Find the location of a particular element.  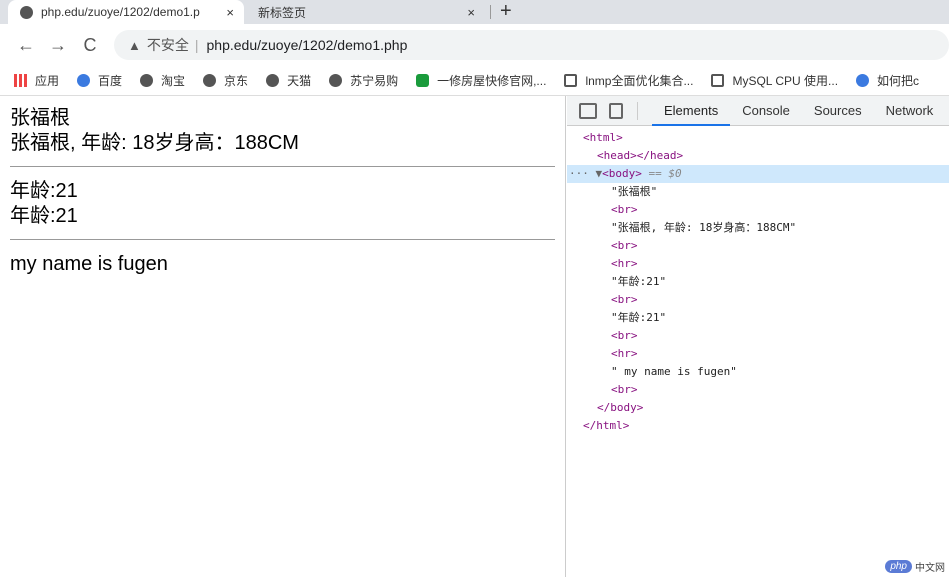

security-label: 不安全 is located at coordinates (168, 45).